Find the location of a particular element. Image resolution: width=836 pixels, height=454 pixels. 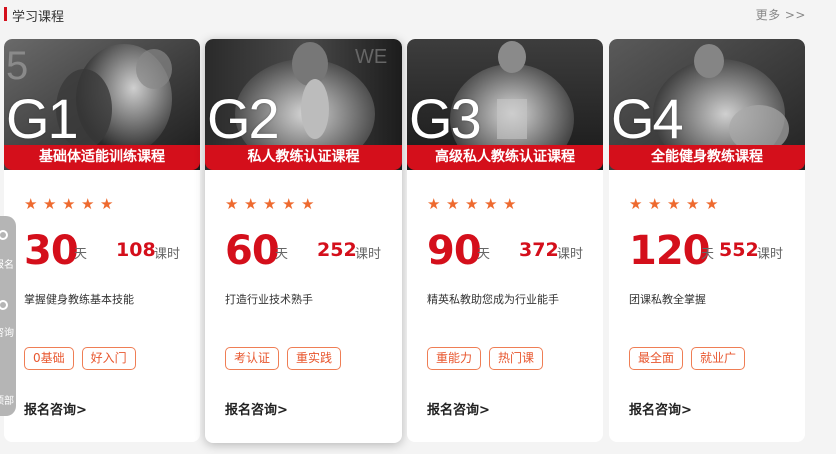

svg-text: 5 is located at coordinates (17, 66).